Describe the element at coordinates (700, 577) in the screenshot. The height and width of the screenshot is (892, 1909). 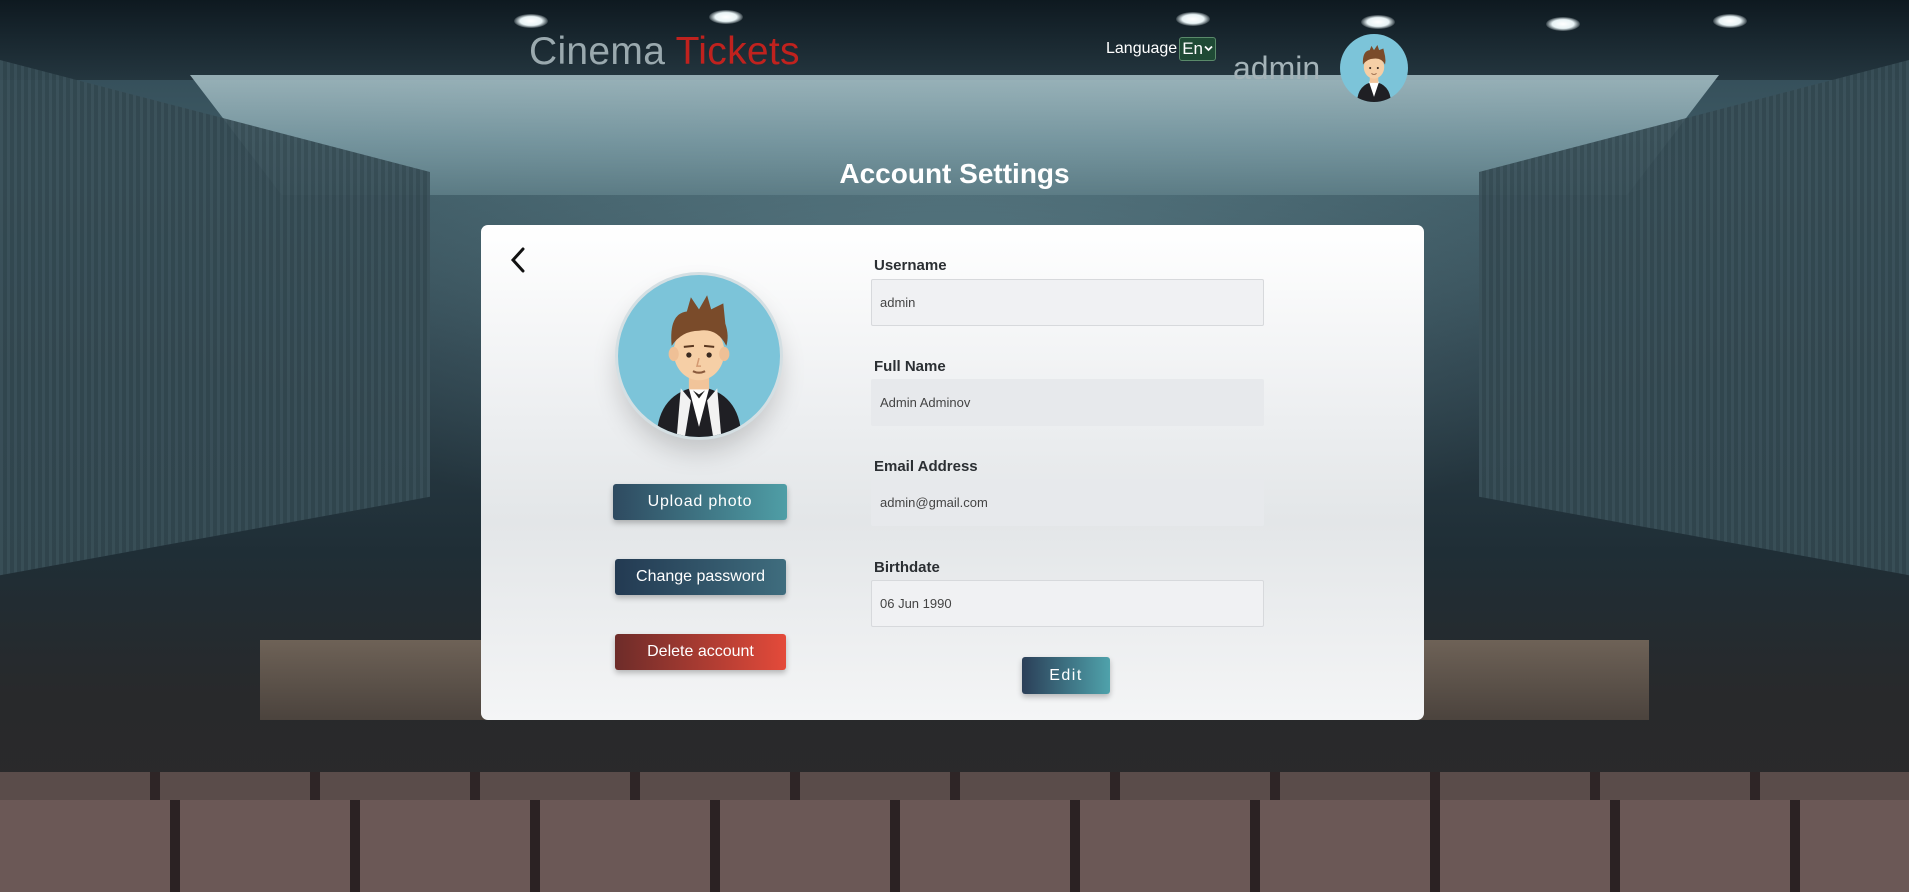
I see `change-password-button: Change password` at that location.